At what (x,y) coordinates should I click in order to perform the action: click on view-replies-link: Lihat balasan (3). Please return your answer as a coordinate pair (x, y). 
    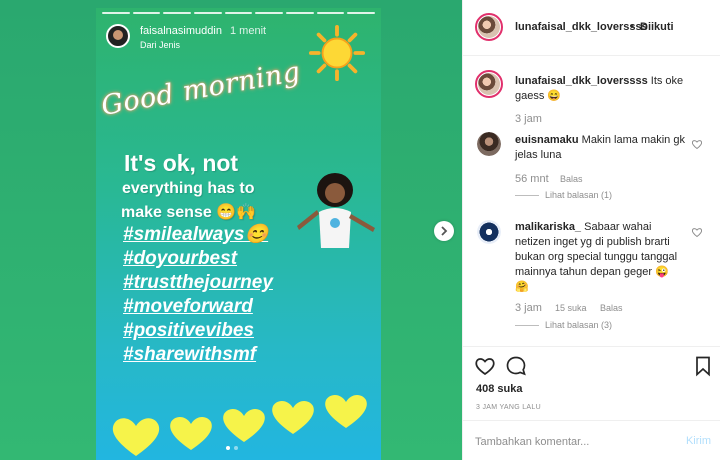
    Looking at the image, I should click on (563, 325).